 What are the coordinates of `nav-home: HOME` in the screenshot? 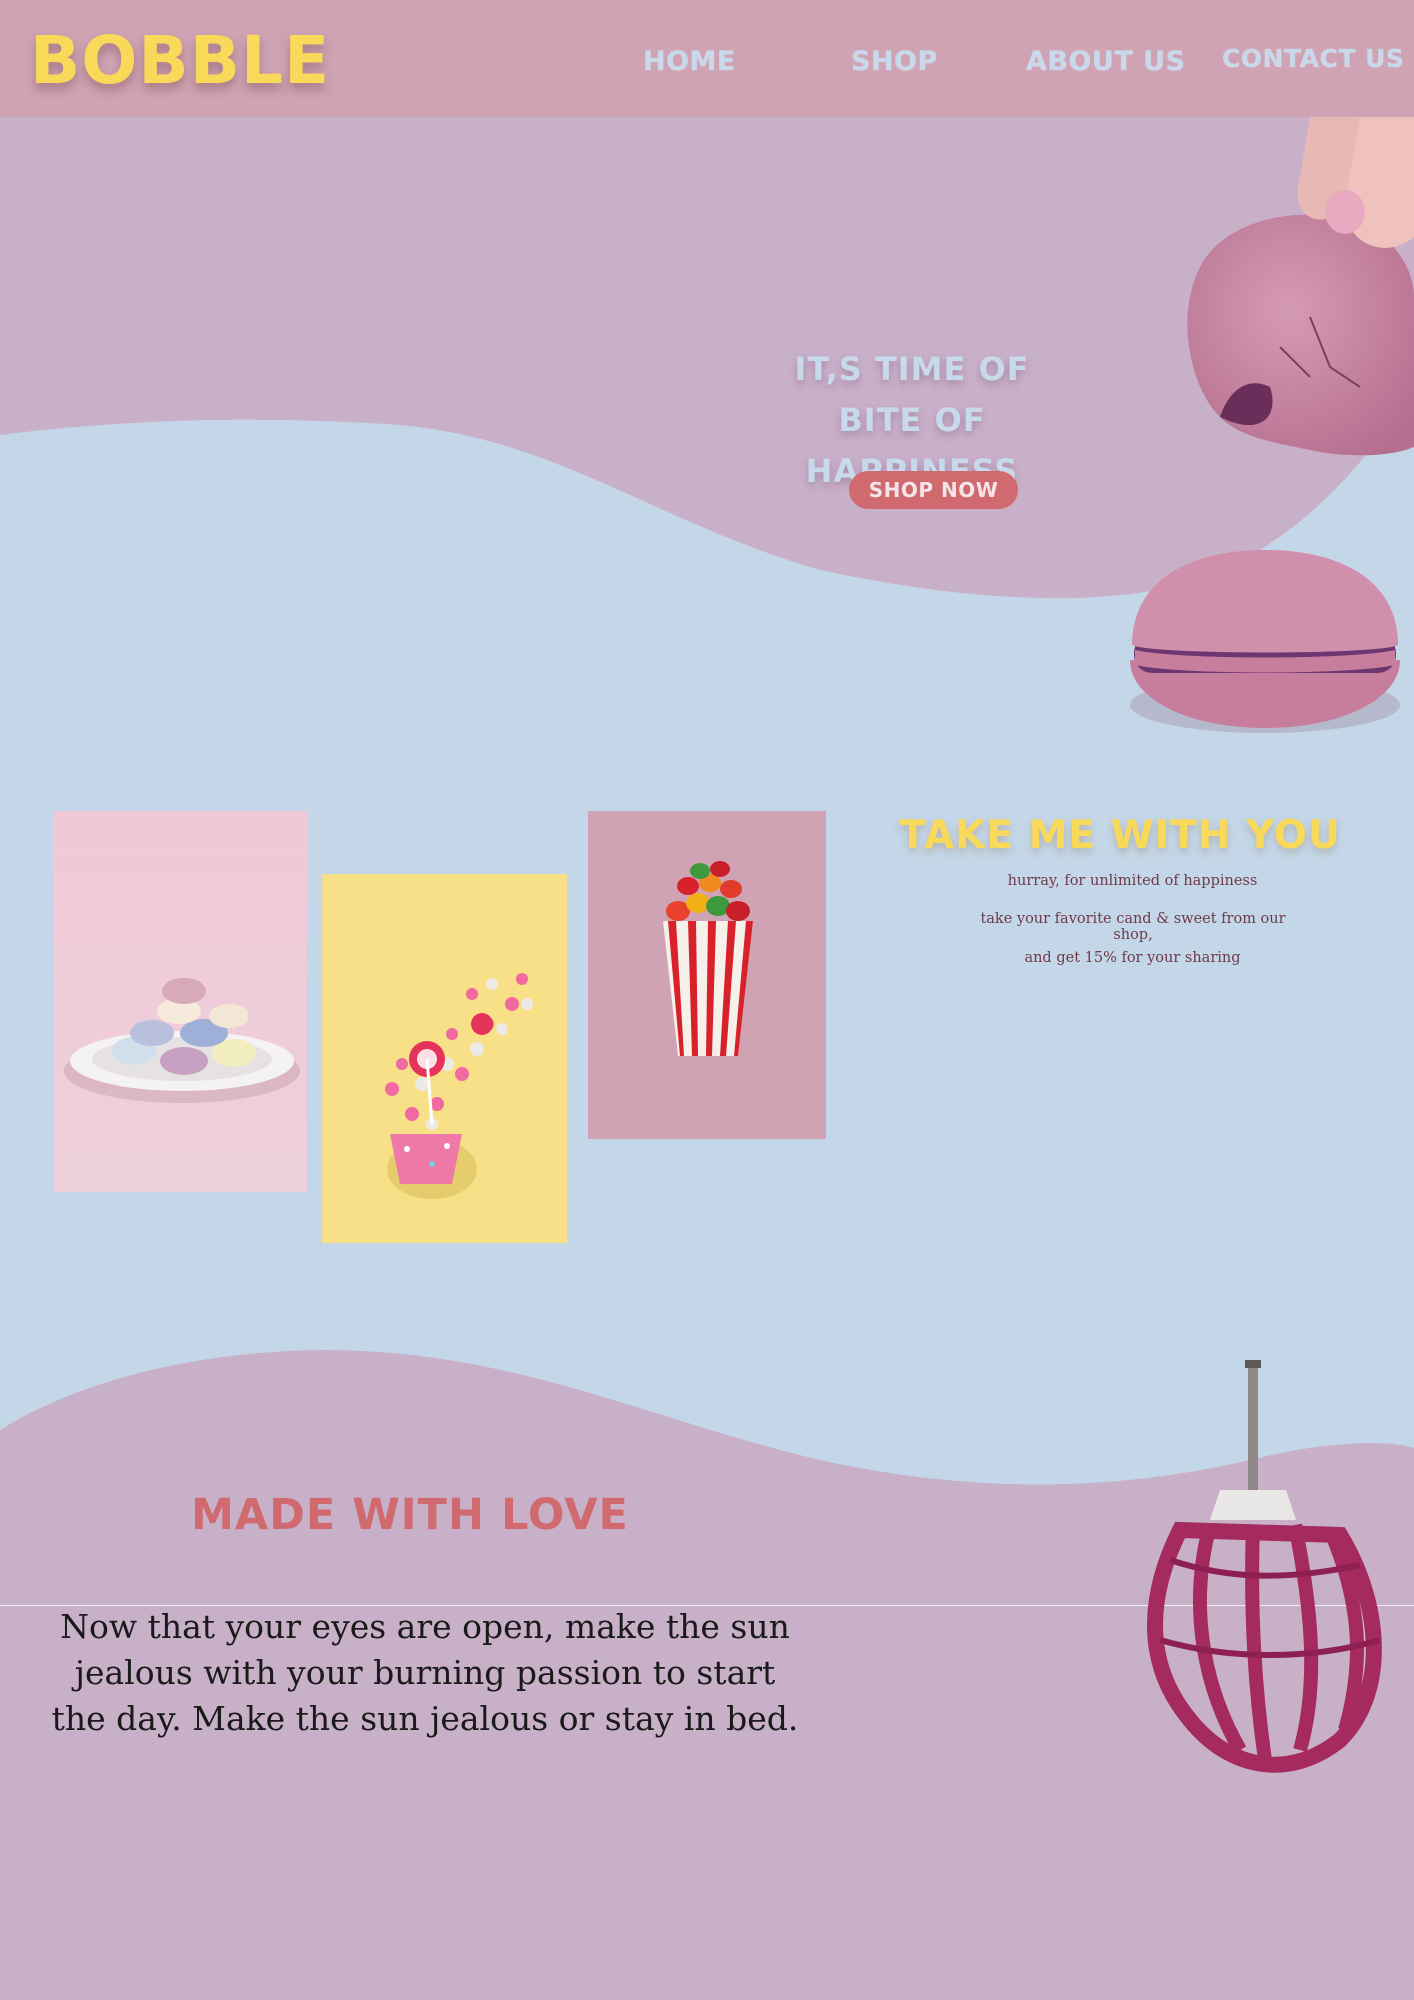 It's located at (689, 61).